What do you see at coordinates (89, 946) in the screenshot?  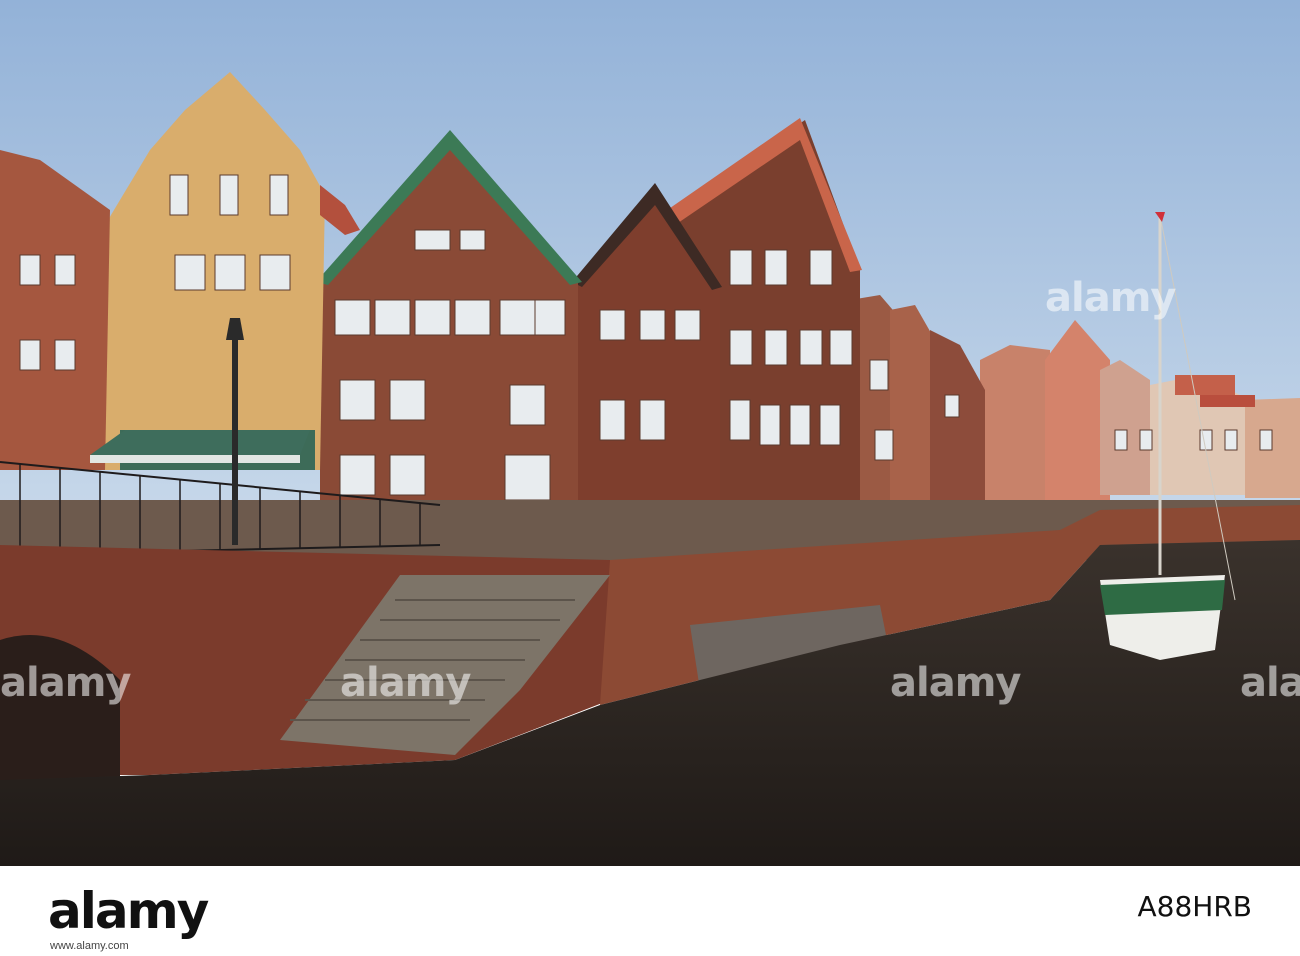 I see `site-url: www.alamy.com` at bounding box center [89, 946].